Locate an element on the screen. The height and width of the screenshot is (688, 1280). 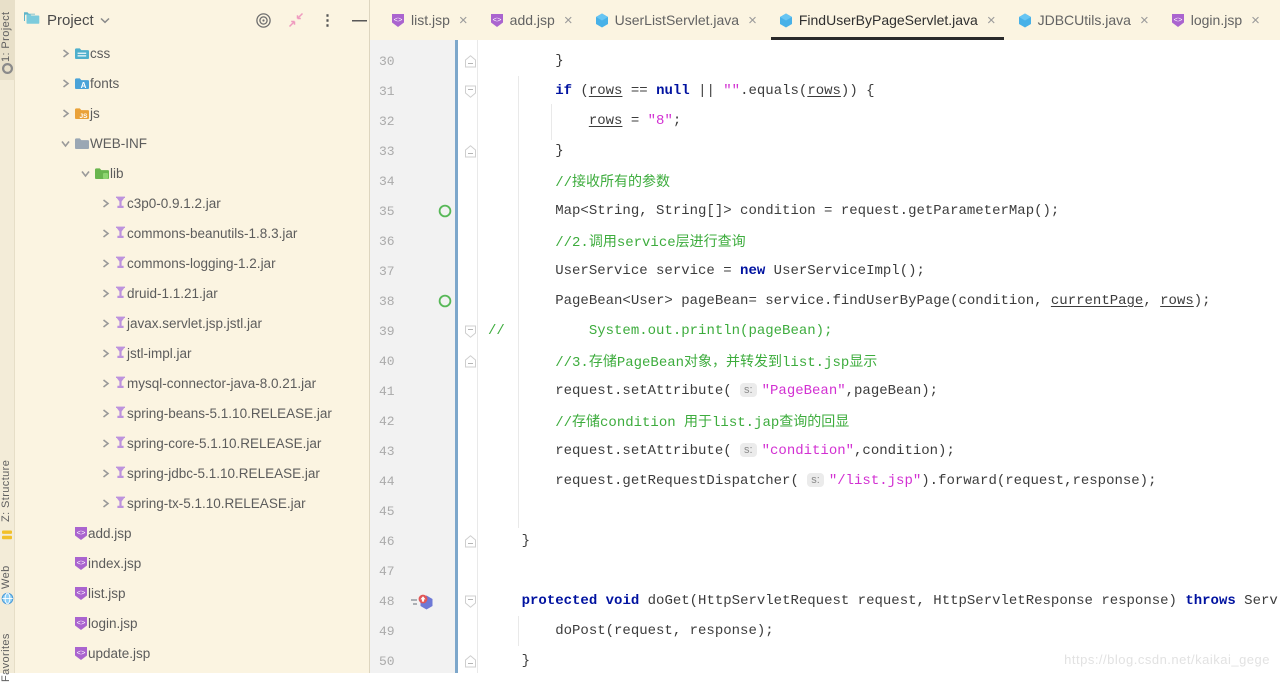
tree-item: javax.servlet.jsp.jstl.jar is located at coordinates (192, 323).